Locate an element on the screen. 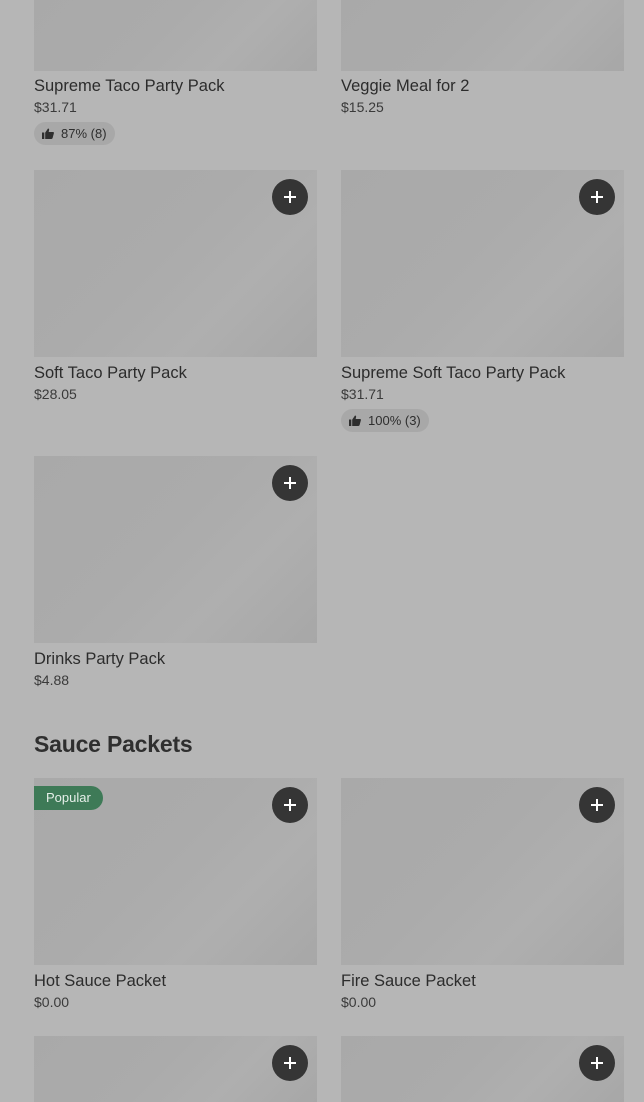 This screenshot has width=644, height=1102. item-price: $15.25 is located at coordinates (362, 107).